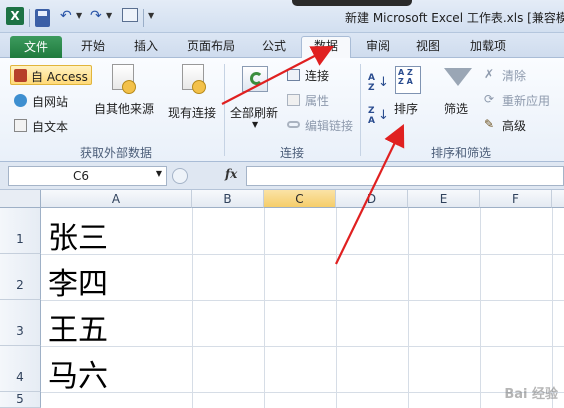 The image size is (564, 408). I want to click on clear-button: ✗ 清除, so click(522, 76).